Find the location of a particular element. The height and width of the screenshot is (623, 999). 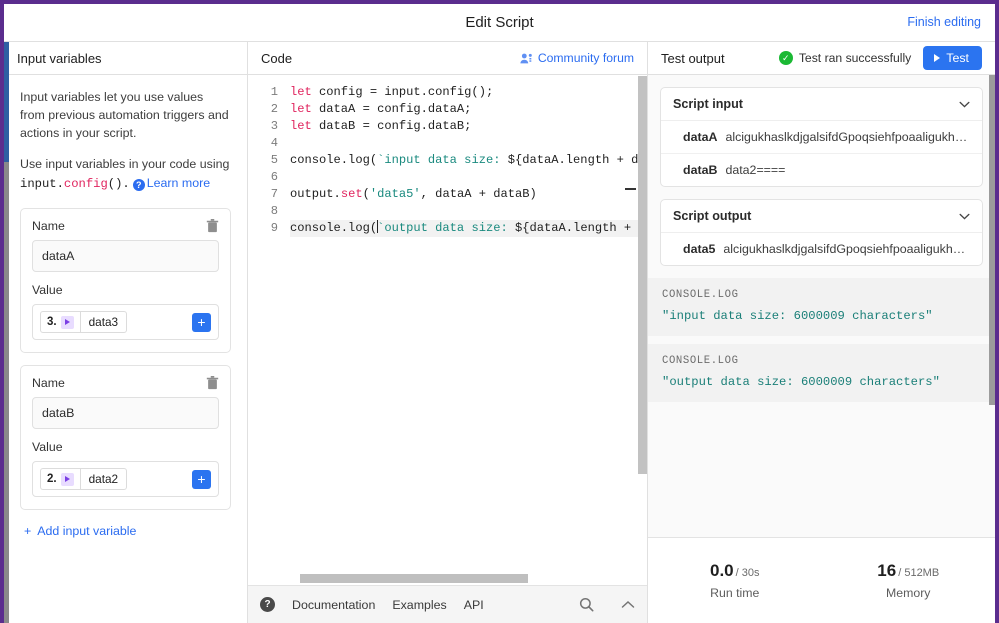

stat-limit: / 30s is located at coordinates (747, 573).